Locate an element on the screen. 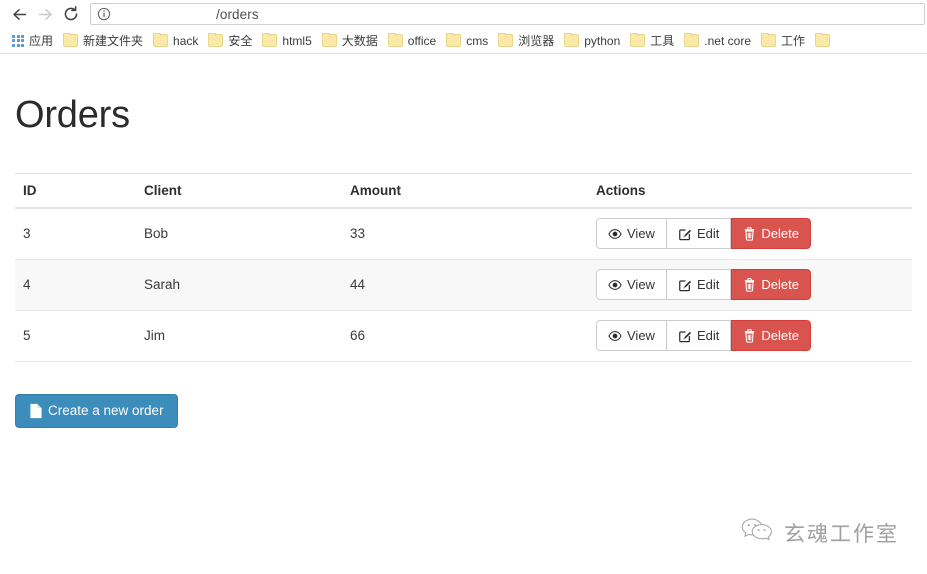 The image size is (927, 574). bookmark-label: office is located at coordinates (422, 40).